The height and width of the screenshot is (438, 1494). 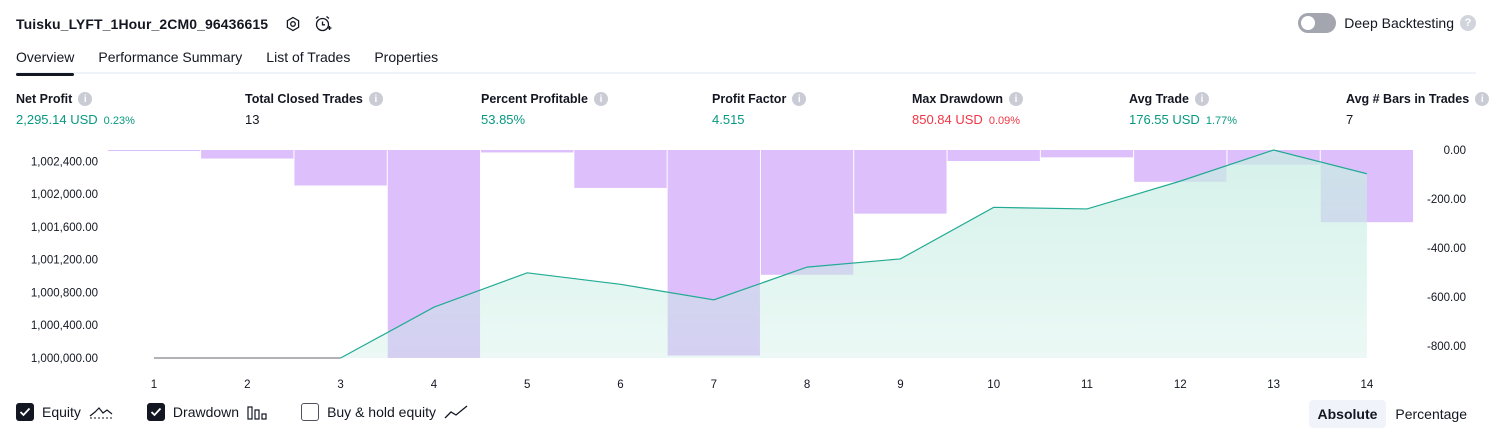 I want to click on right-axis: 0.00 -200.00 -400.00 -600.00 -800.00, so click(x=1446, y=249).